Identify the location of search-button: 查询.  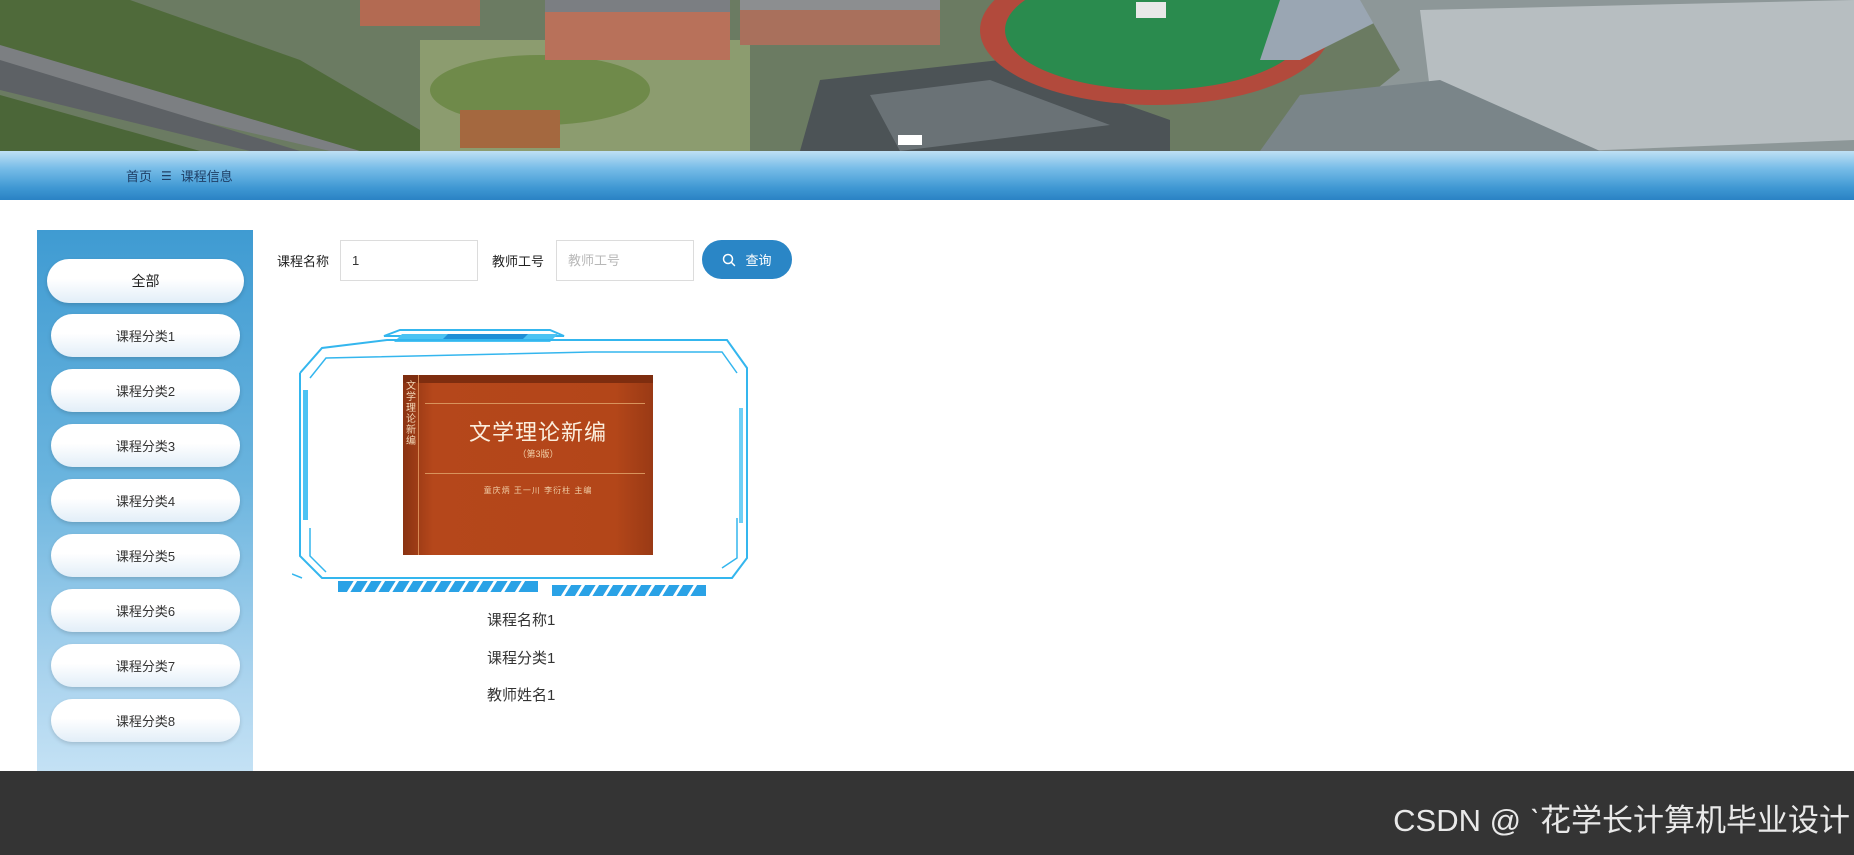
(747, 259).